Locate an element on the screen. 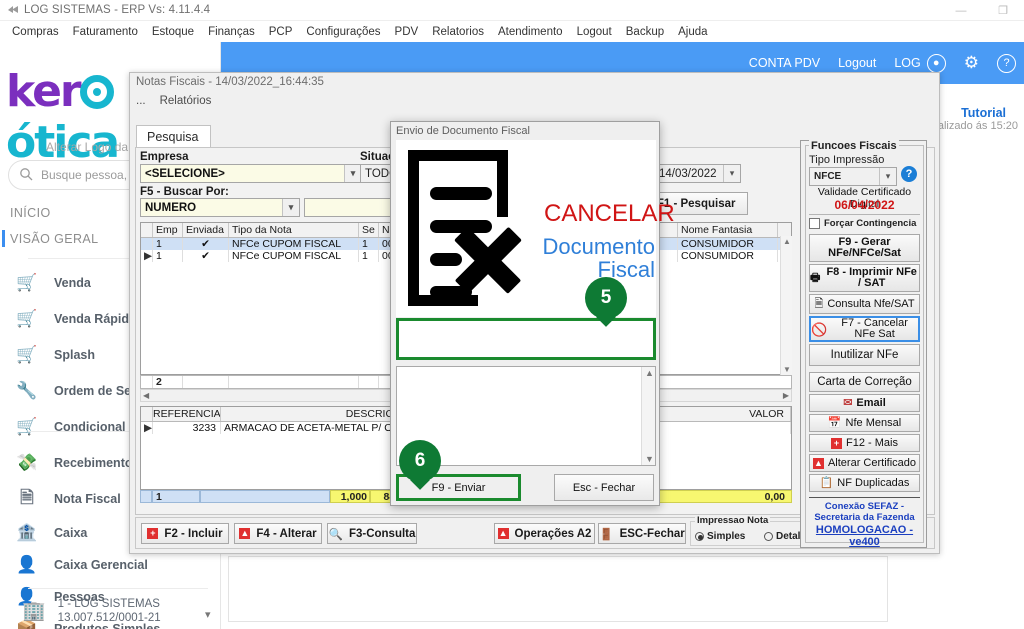  notes-grid-vscrollbar: ▲ ▼ is located at coordinates (786, 305).